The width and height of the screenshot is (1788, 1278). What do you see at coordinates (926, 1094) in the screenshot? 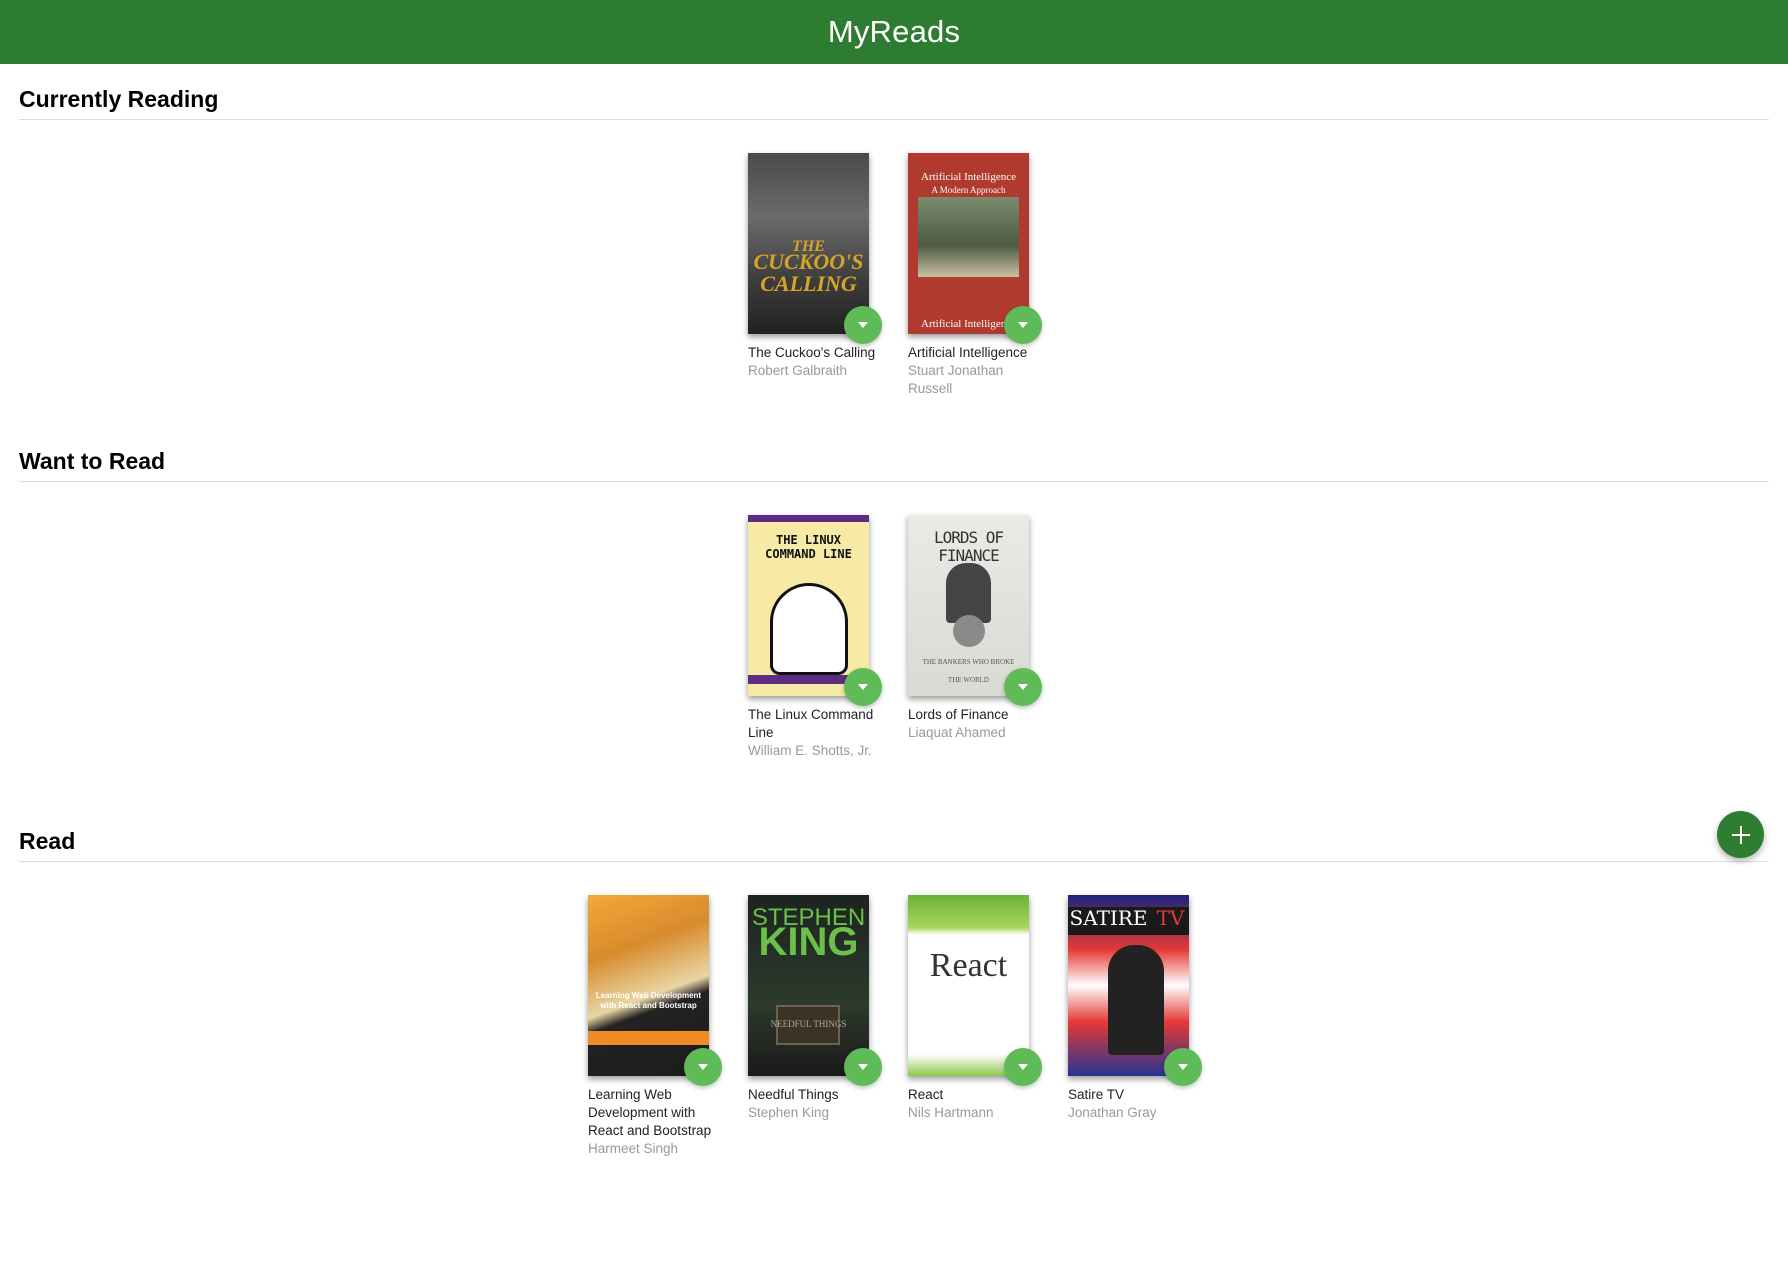
I see `book-title: React` at bounding box center [926, 1094].